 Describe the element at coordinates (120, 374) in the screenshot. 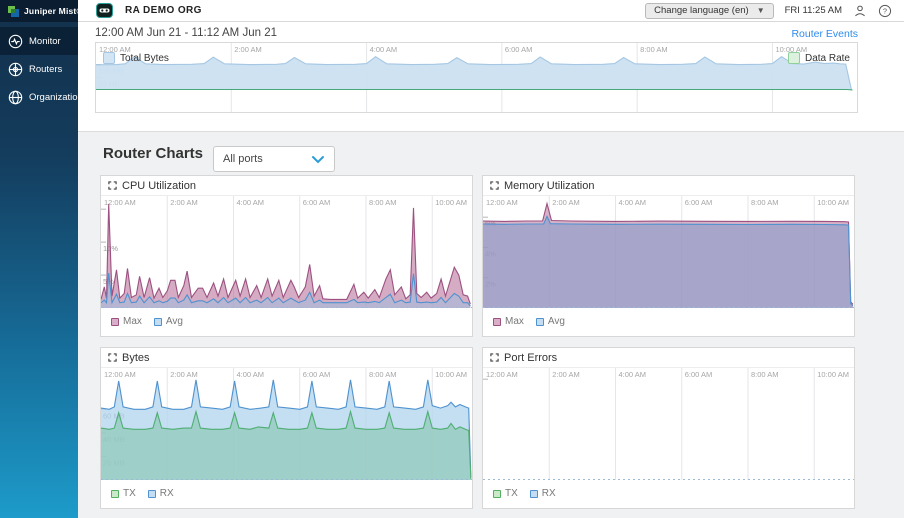

I see `svg-text: 12:00 AM` at that location.